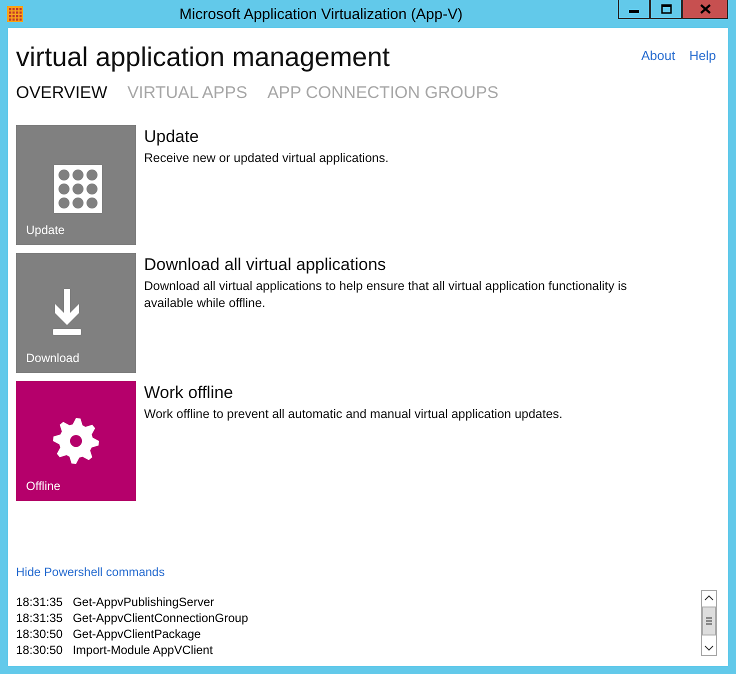 This screenshot has height=674, width=736. I want to click on log-command: Import-Module AppVClient, so click(142, 650).